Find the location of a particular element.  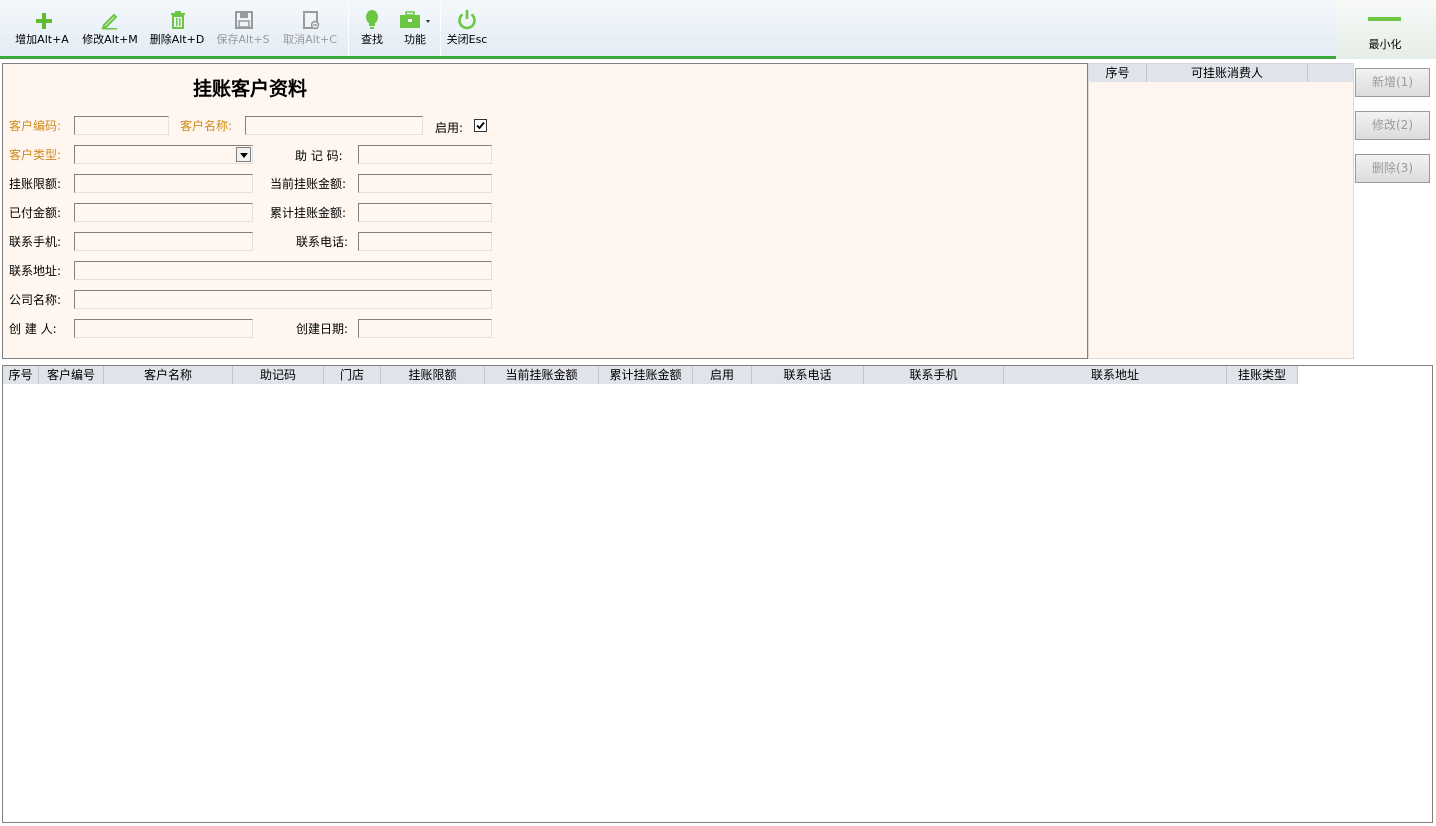

creator-input is located at coordinates (163, 328).